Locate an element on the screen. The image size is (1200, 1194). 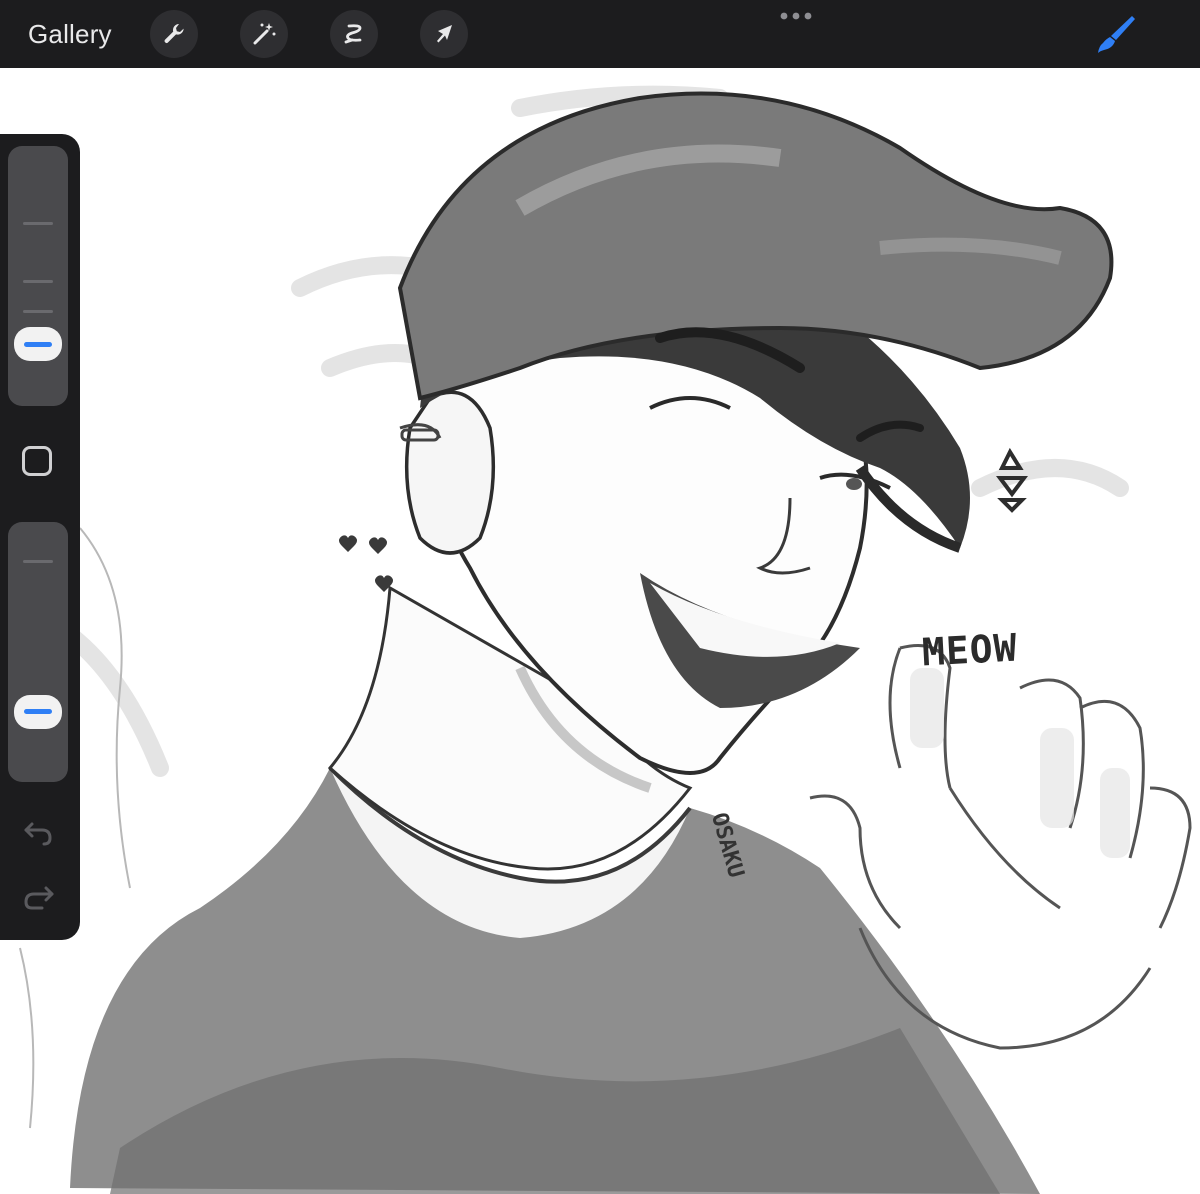
opacity-slider is located at coordinates (38, 652).